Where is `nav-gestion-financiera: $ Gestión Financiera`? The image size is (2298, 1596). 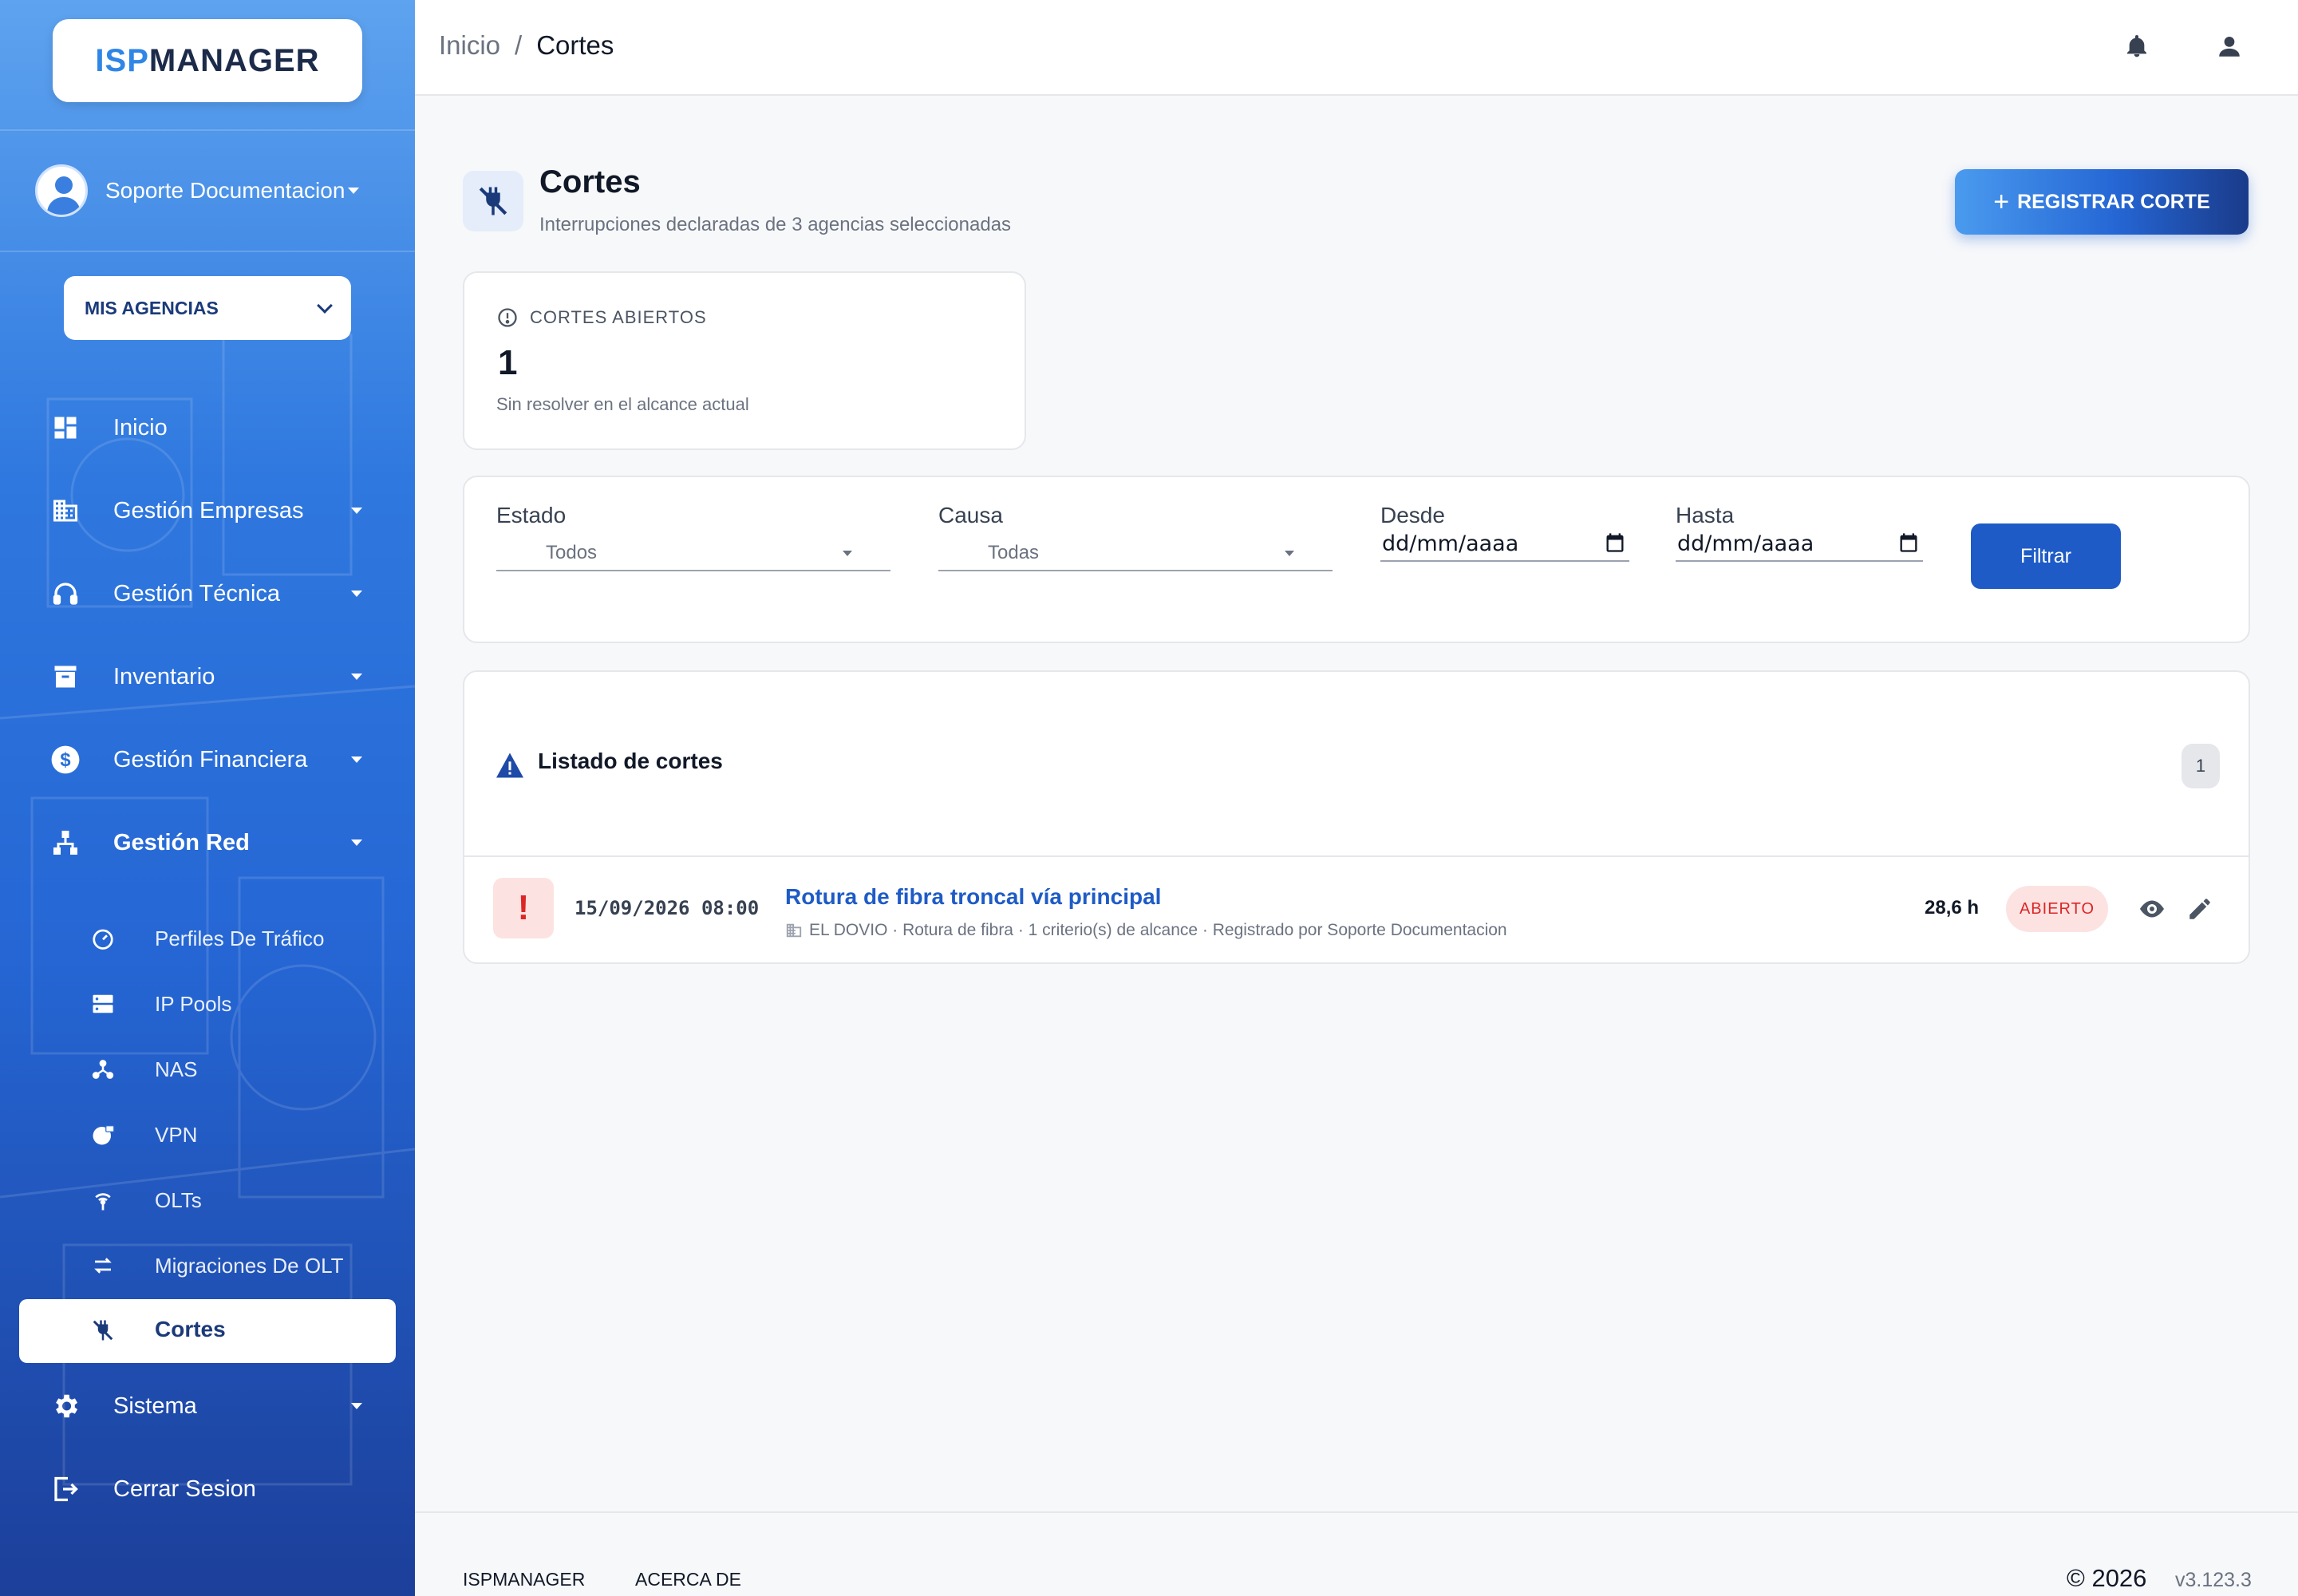
nav-gestion-financiera: $ Gestión Financiera is located at coordinates (207, 760).